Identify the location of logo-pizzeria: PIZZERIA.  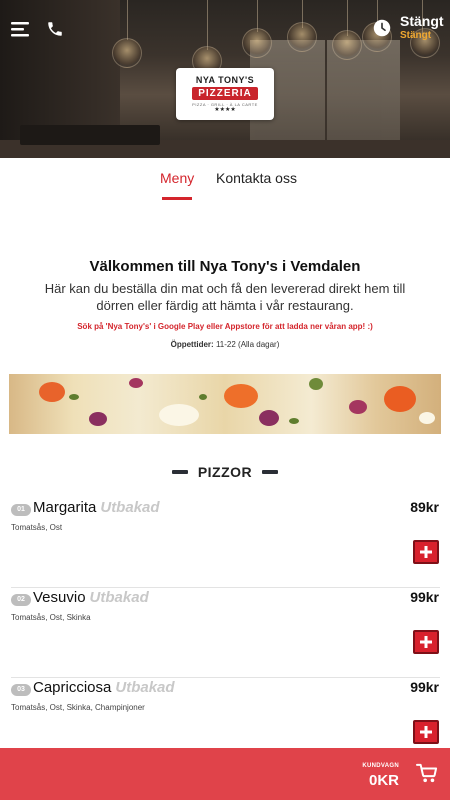
(225, 93).